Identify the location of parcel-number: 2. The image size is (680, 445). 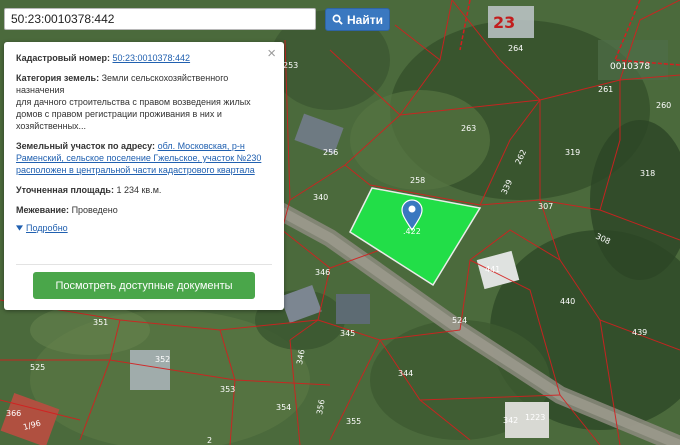
(209, 440).